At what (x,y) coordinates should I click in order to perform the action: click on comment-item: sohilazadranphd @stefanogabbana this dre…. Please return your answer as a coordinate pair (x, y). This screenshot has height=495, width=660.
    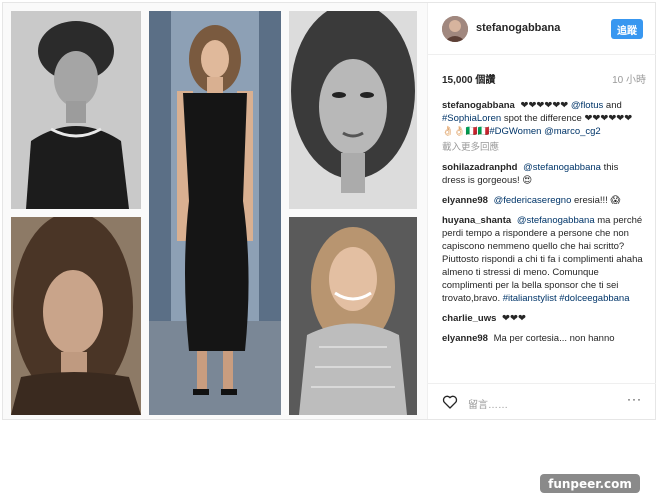
    Looking at the image, I should click on (543, 174).